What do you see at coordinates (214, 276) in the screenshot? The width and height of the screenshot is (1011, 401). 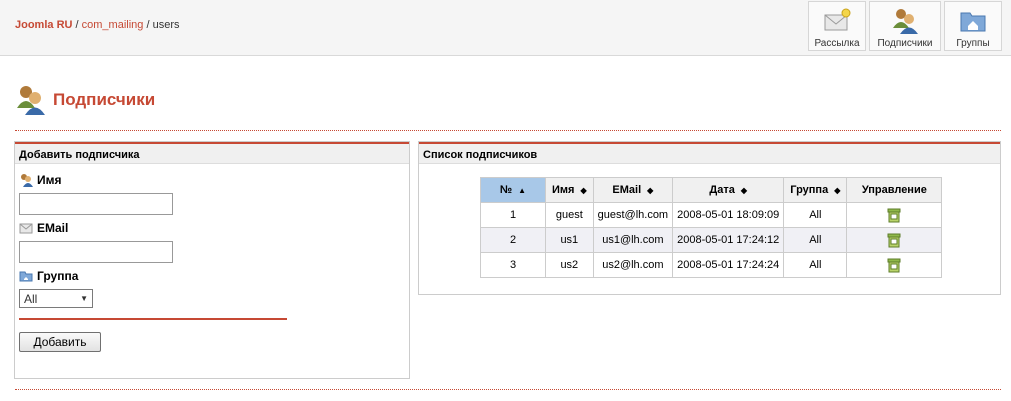 I see `group-label-row: Группа` at bounding box center [214, 276].